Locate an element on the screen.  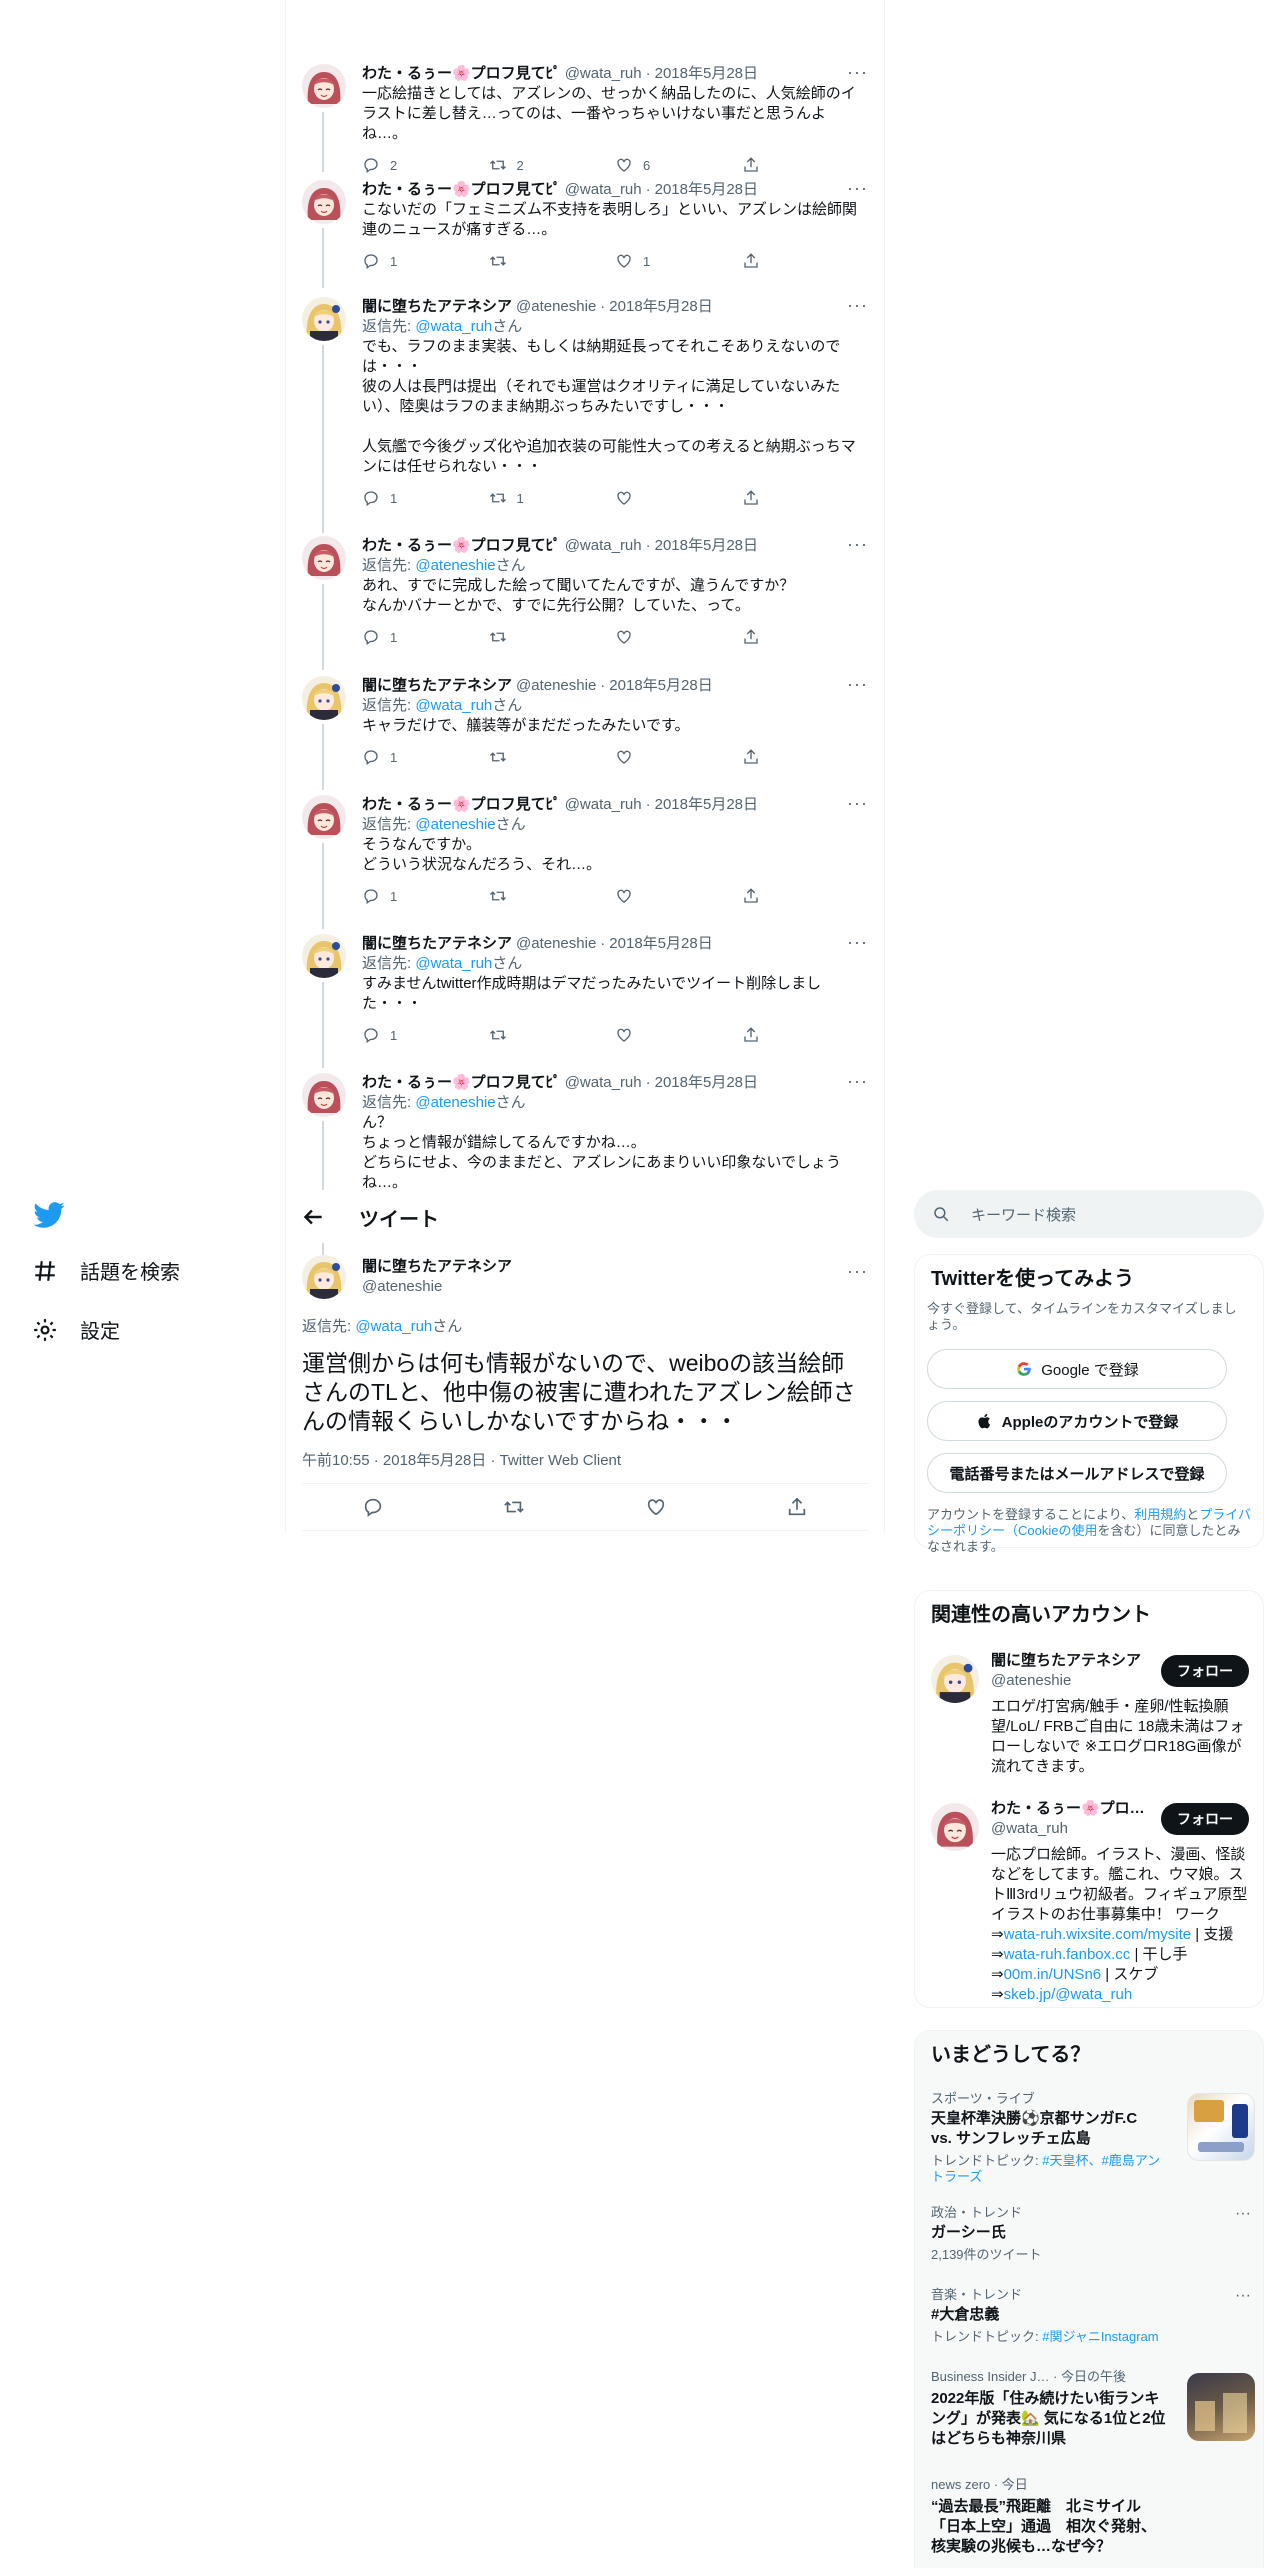
follow-button: フォロー is located at coordinates (1205, 1671).